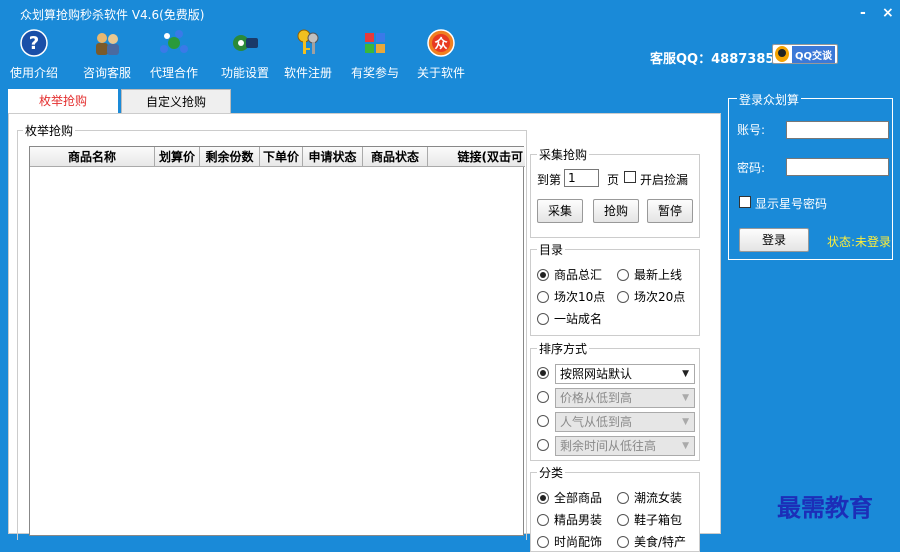  What do you see at coordinates (551, 472) in the screenshot?
I see `category-legend: 分类` at bounding box center [551, 472].